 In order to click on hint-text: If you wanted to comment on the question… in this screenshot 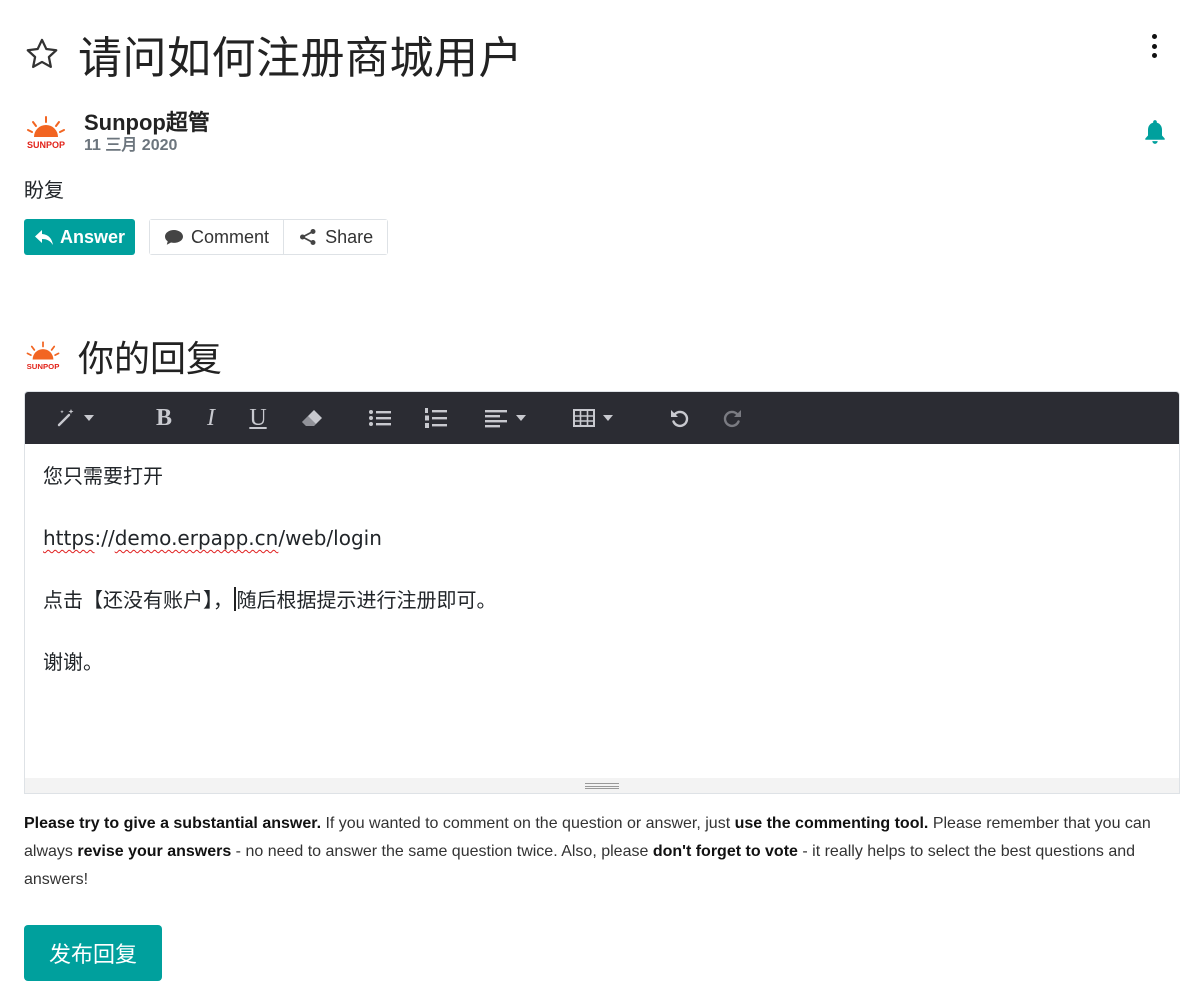, I will do `click(528, 823)`.